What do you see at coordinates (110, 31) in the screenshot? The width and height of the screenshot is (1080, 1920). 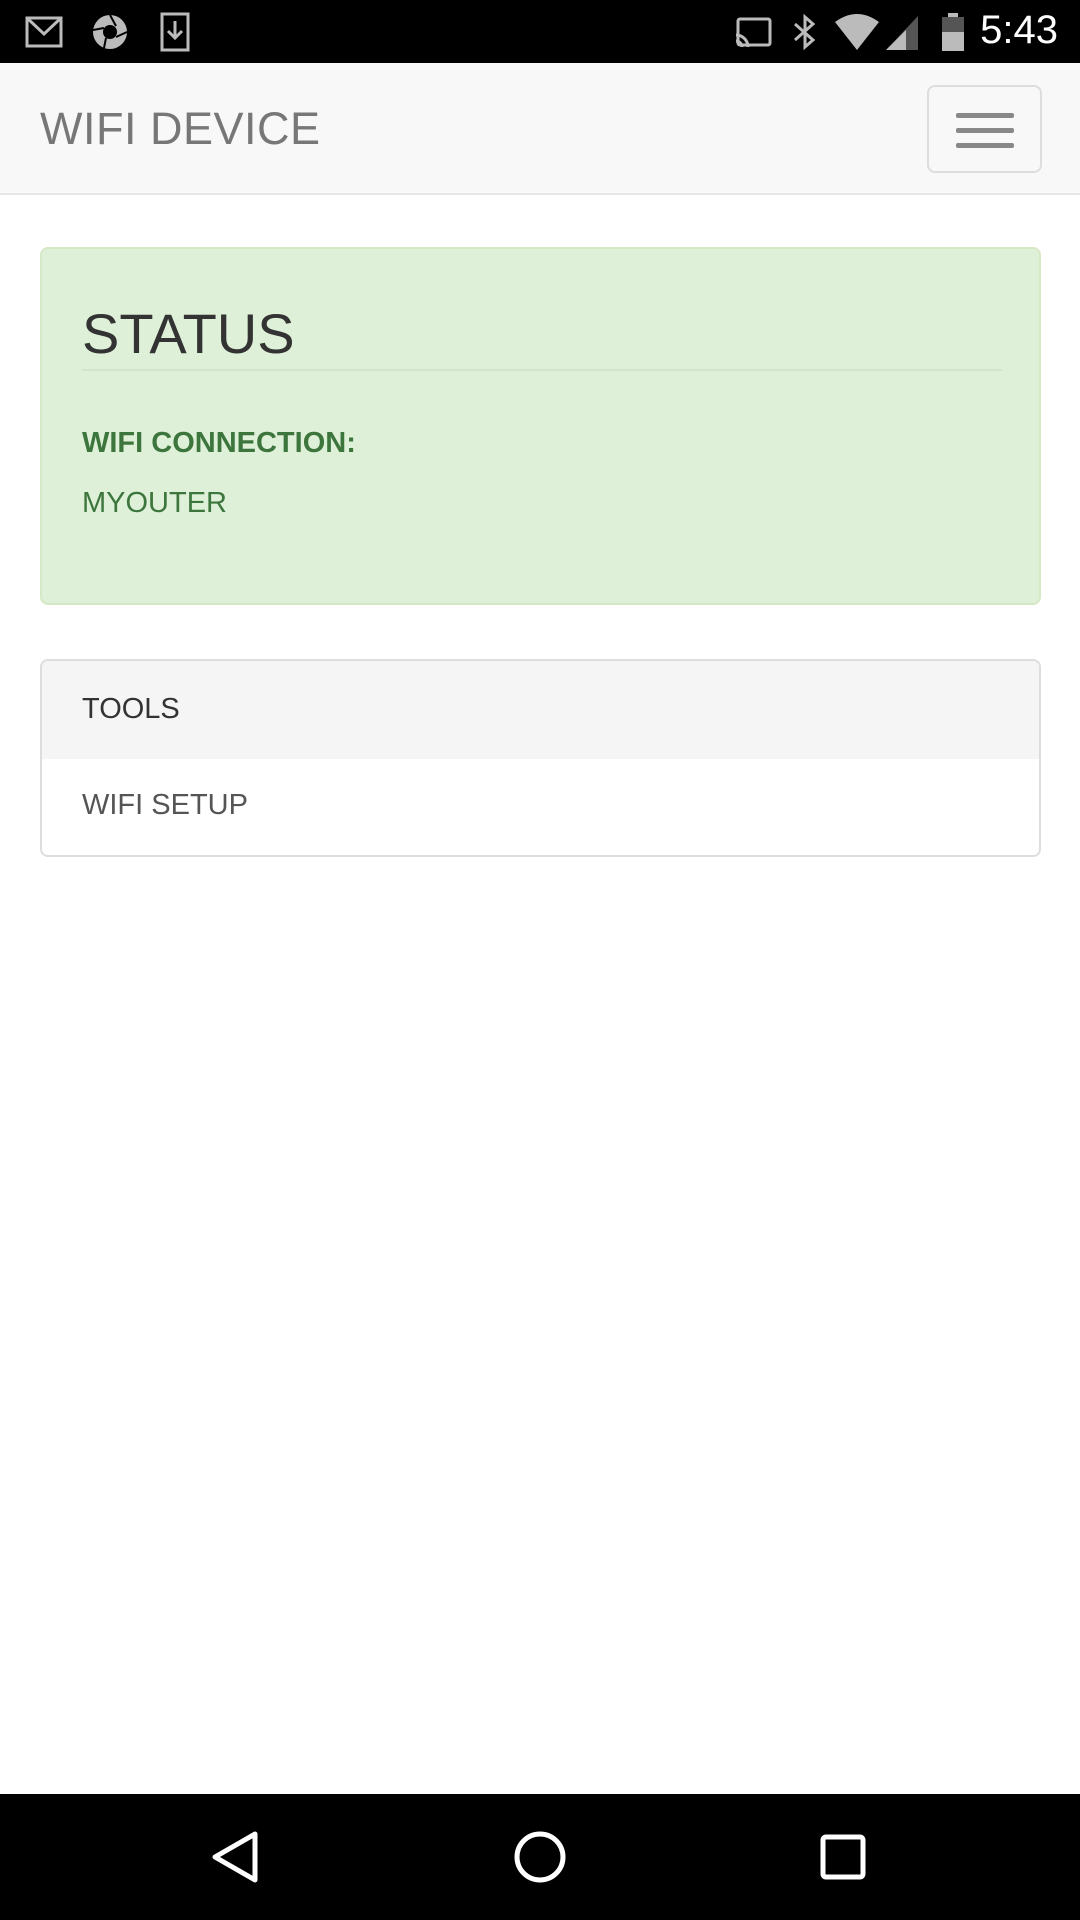 I see `camera-aperture-icon` at bounding box center [110, 31].